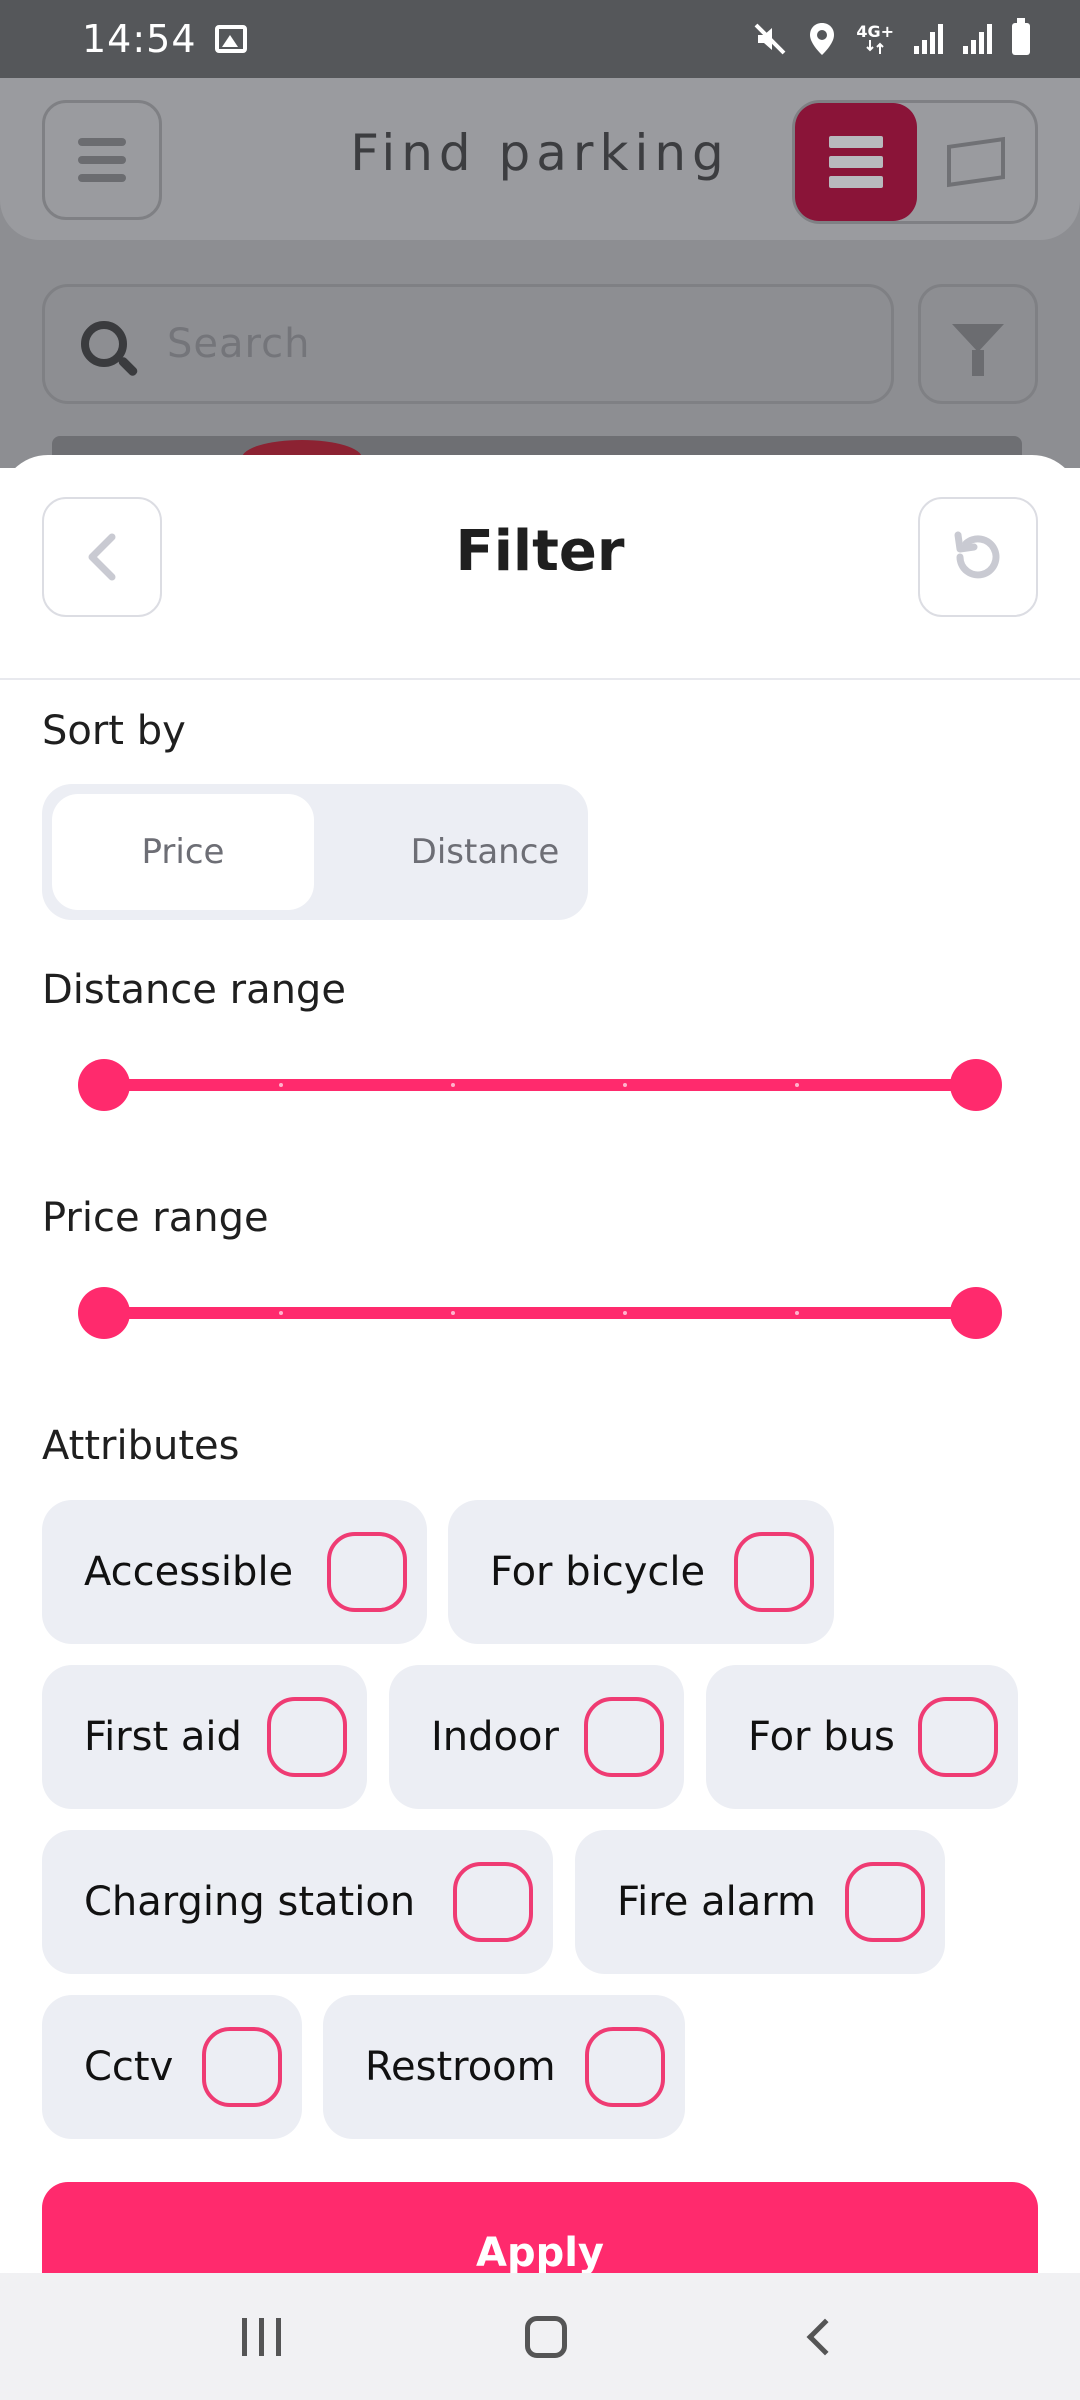 The width and height of the screenshot is (1080, 2400). I want to click on attribute-label: For bicycle, so click(598, 1572).